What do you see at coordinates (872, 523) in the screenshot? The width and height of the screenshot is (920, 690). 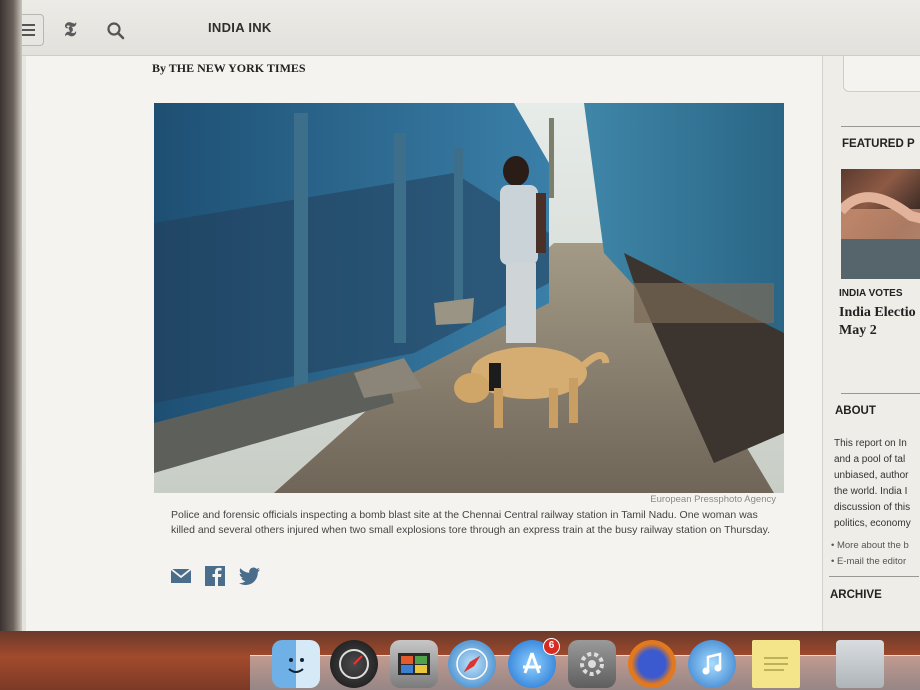 I see `about-line: politics, economy` at bounding box center [872, 523].